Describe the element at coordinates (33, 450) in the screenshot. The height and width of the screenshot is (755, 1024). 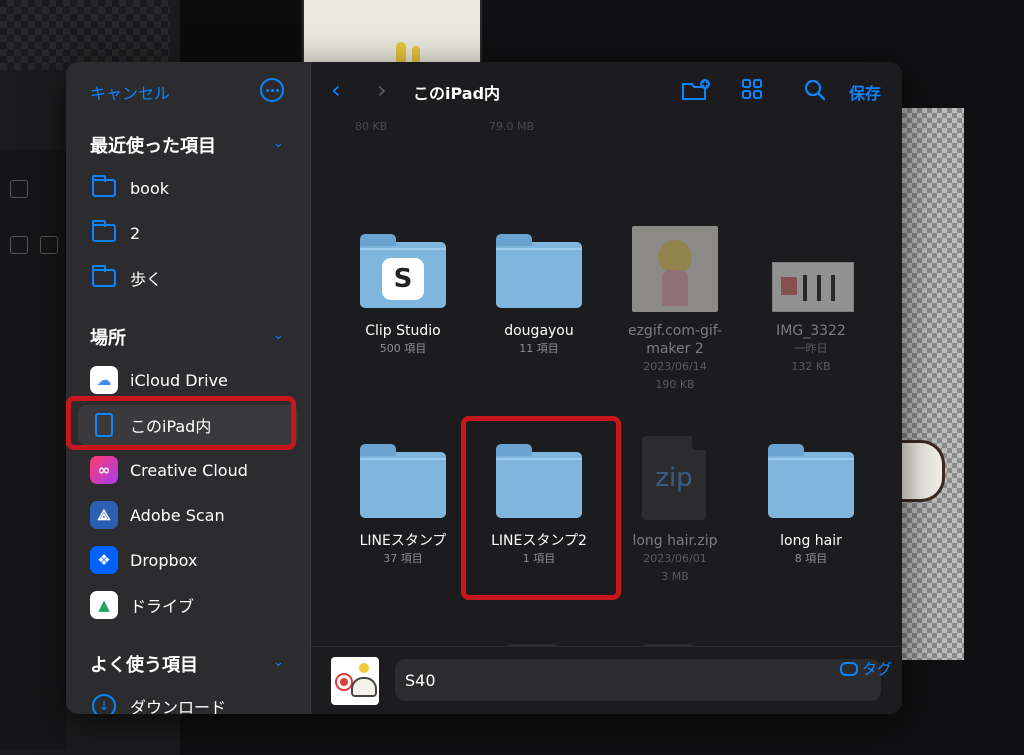
I see `background-tool-strip` at that location.